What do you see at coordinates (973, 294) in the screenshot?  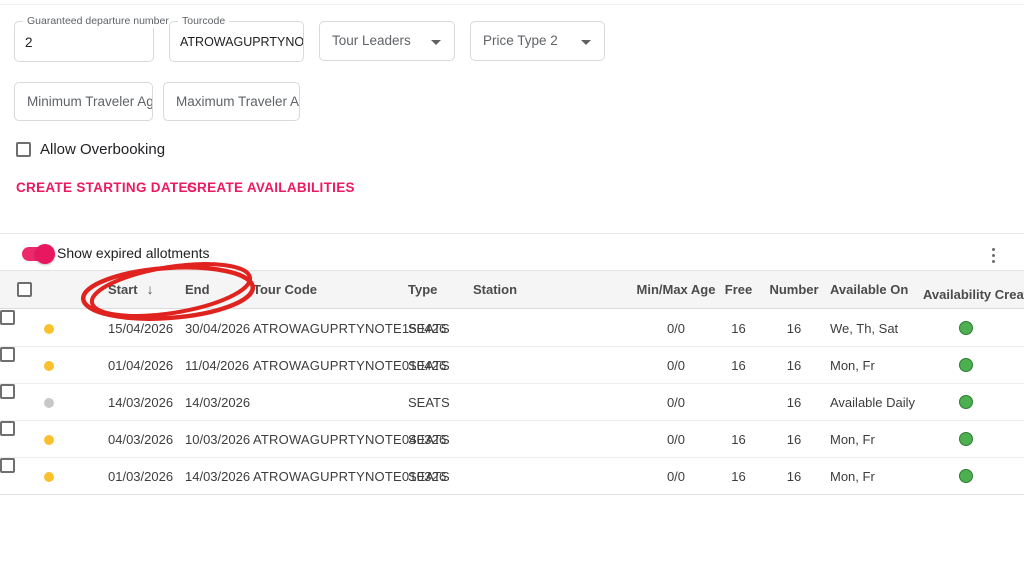 I see `column-header-availability-created: Availability Created` at bounding box center [973, 294].